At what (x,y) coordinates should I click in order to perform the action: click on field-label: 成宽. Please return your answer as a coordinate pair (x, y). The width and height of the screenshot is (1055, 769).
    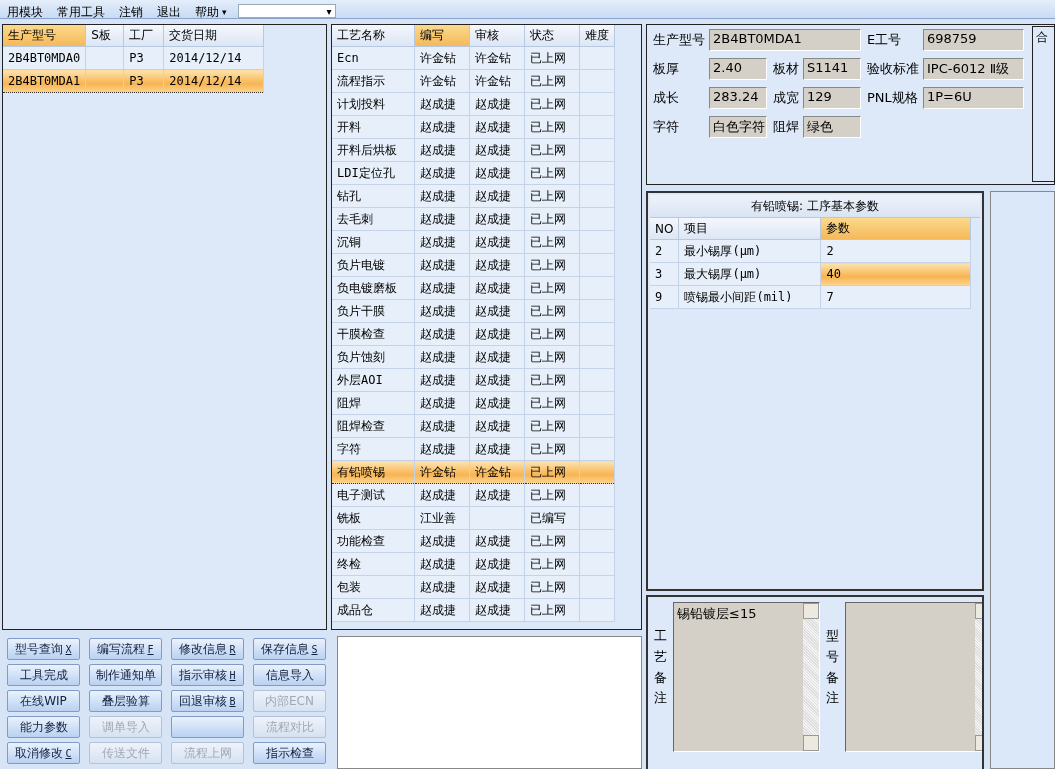
    Looking at the image, I should click on (786, 98).